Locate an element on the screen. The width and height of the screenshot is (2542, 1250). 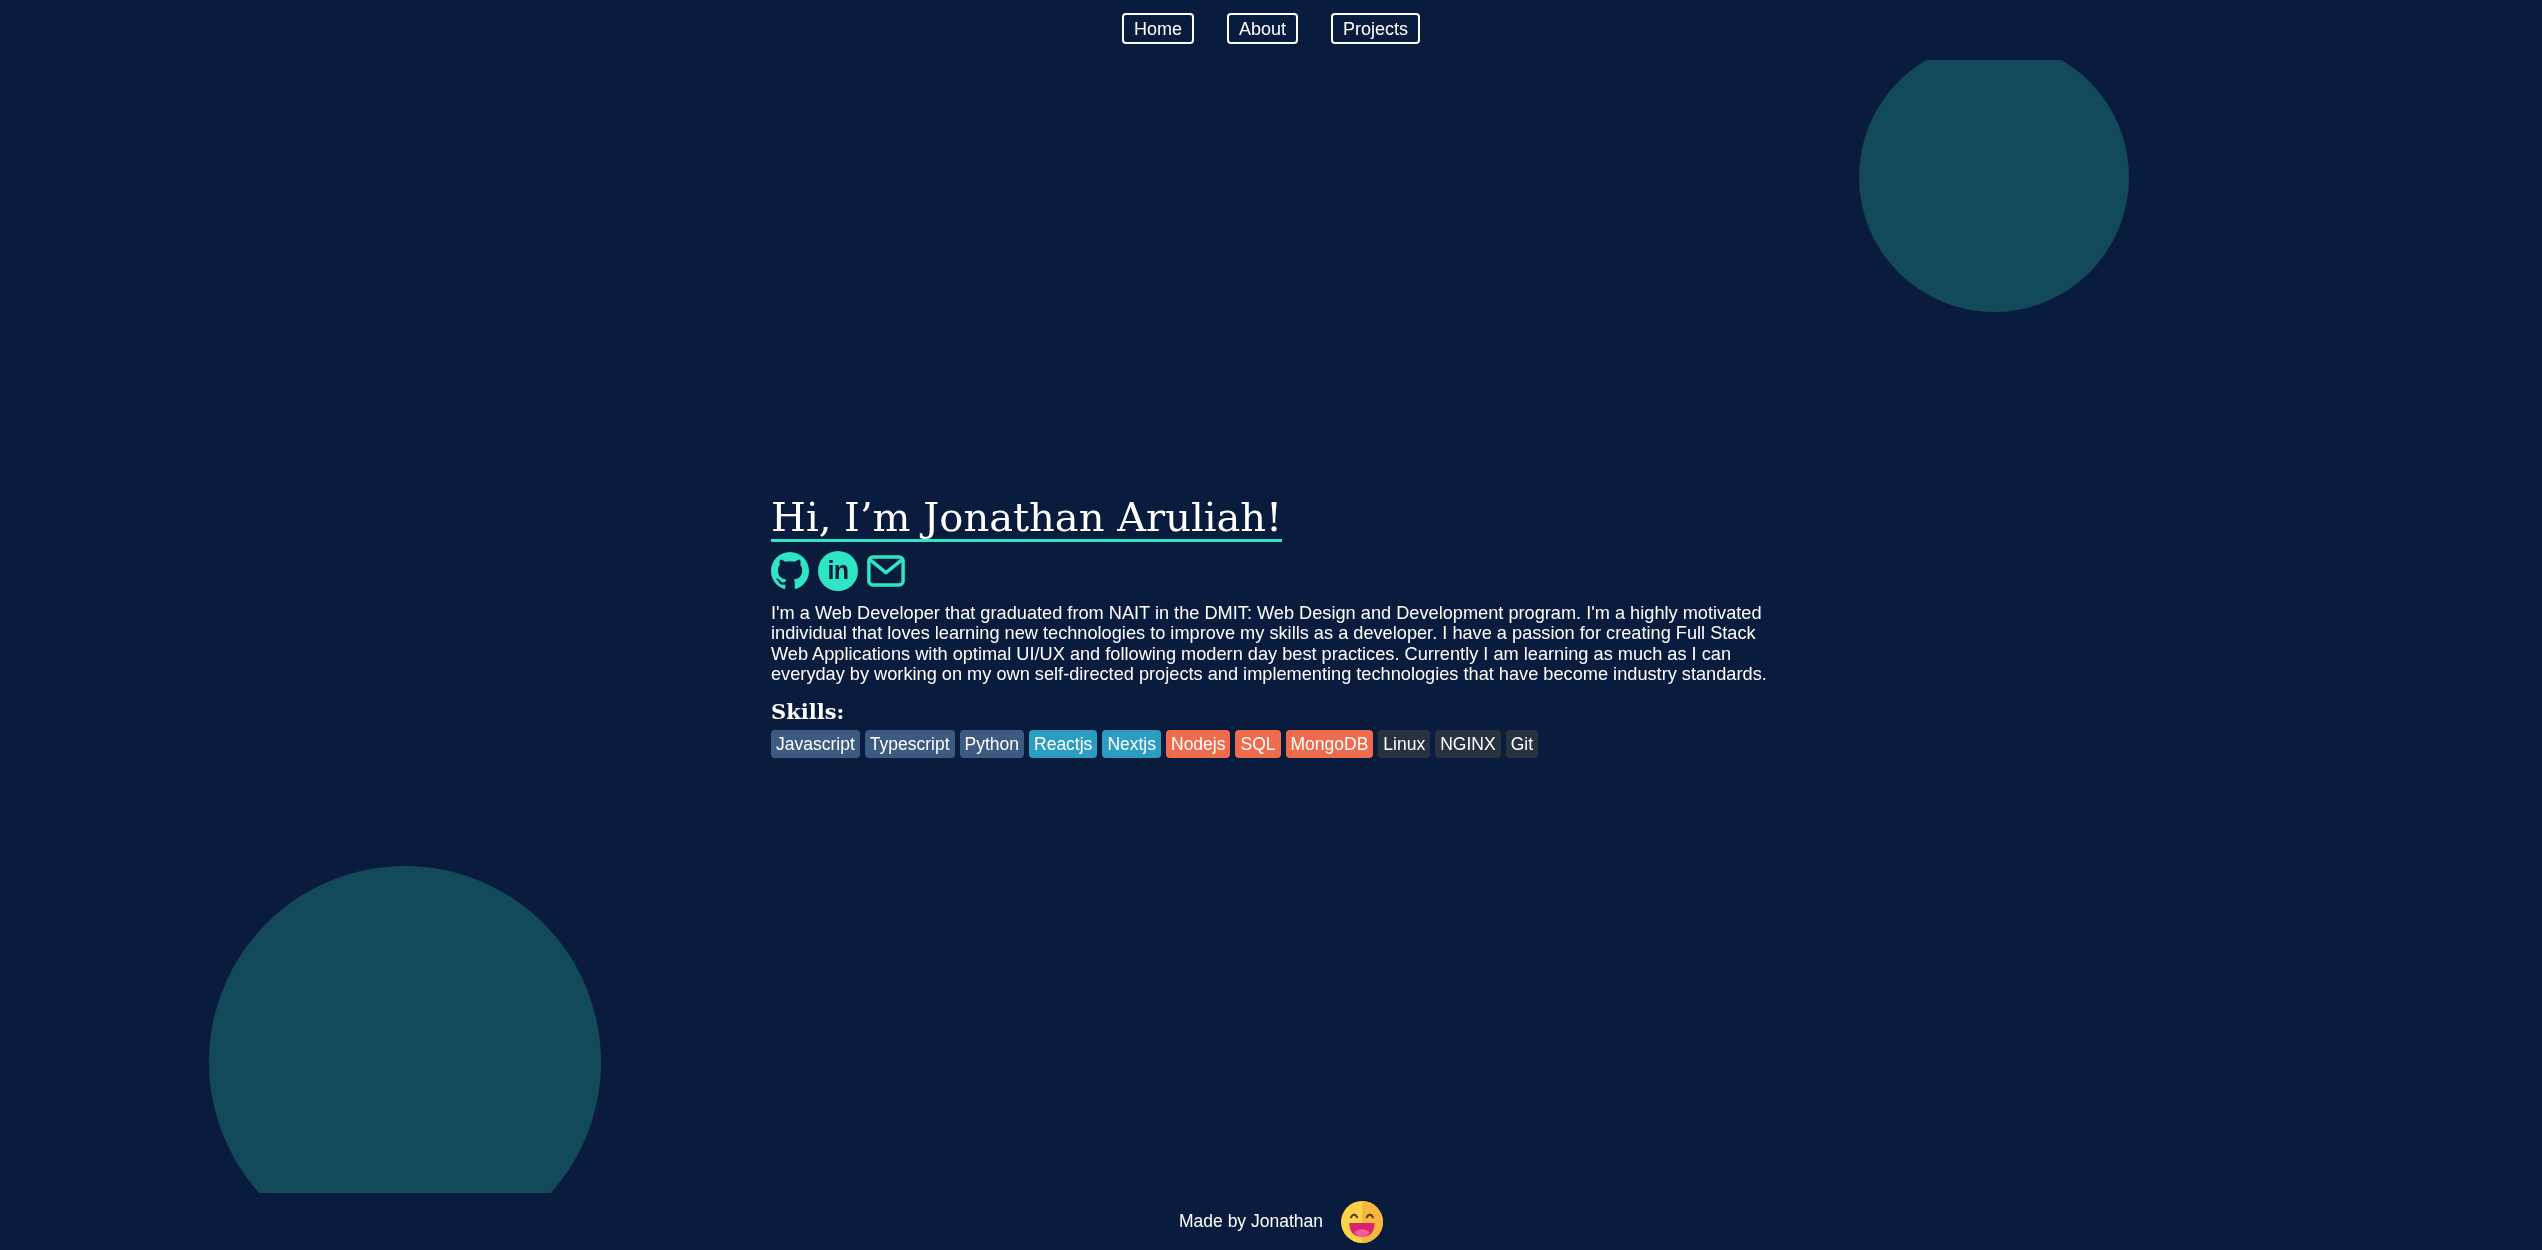
skill-tag: Nodejs is located at coordinates (1198, 744).